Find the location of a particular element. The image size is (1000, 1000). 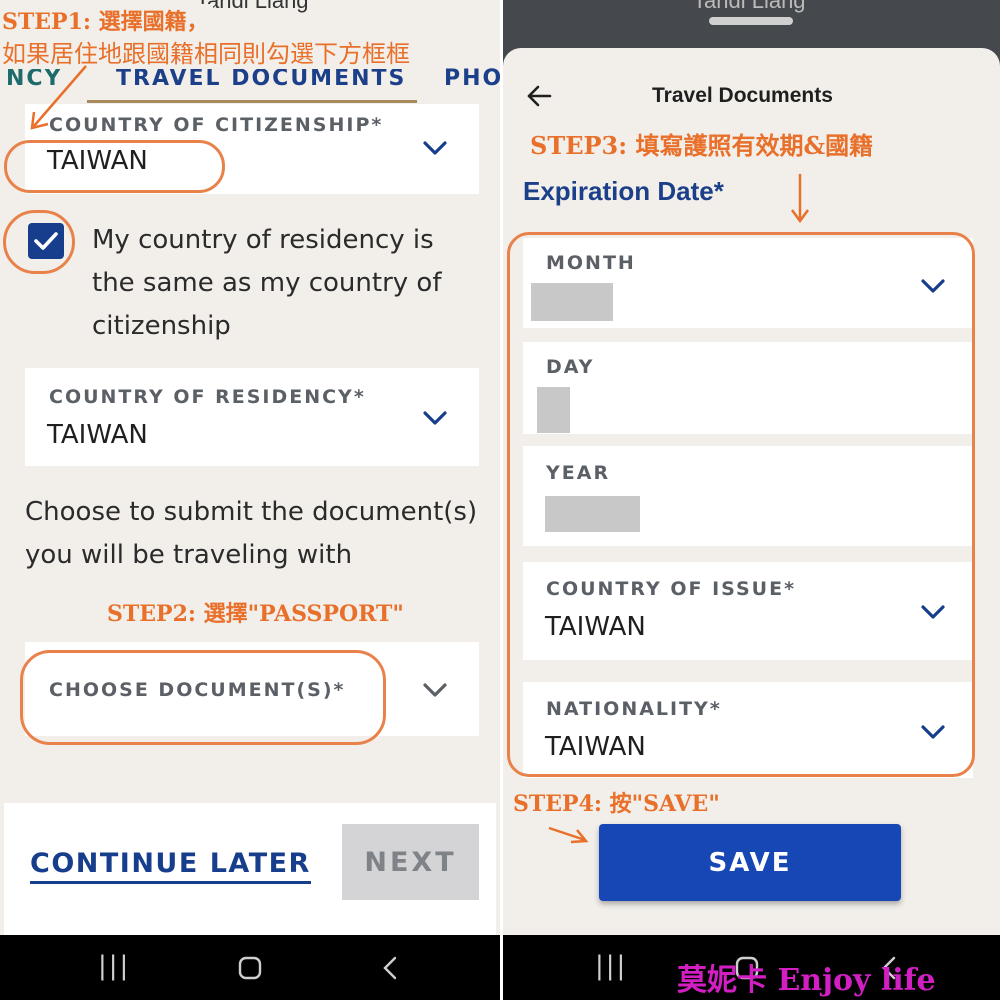

android-navbar: ||| is located at coordinates (250, 967).